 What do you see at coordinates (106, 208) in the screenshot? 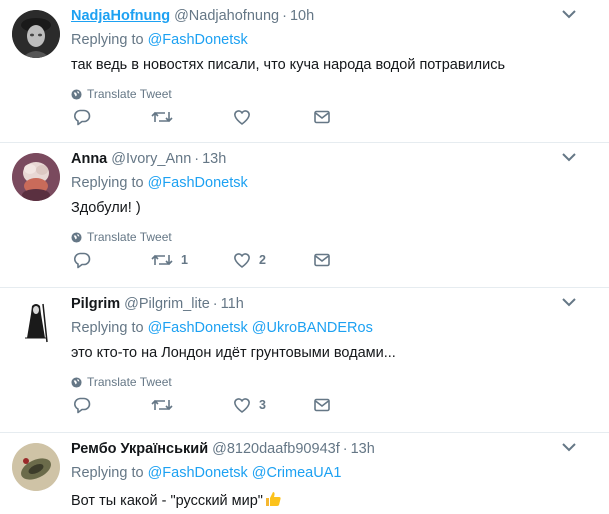
I see `tweet-text: Здобули! )` at bounding box center [106, 208].